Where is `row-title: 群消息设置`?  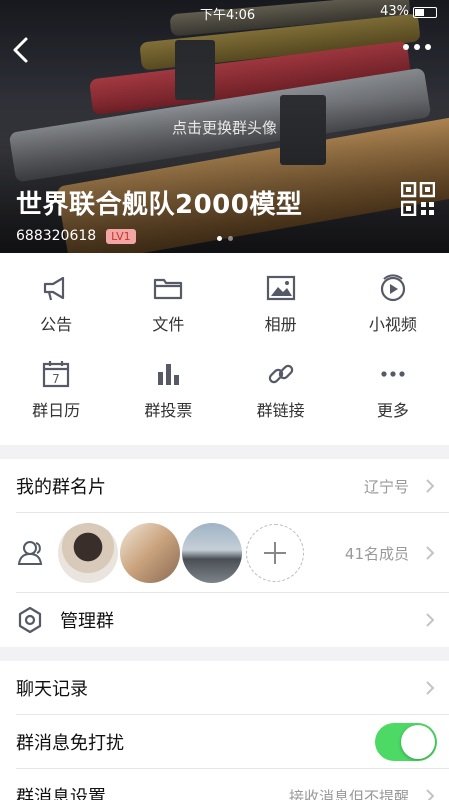 row-title: 群消息设置 is located at coordinates (61, 793).